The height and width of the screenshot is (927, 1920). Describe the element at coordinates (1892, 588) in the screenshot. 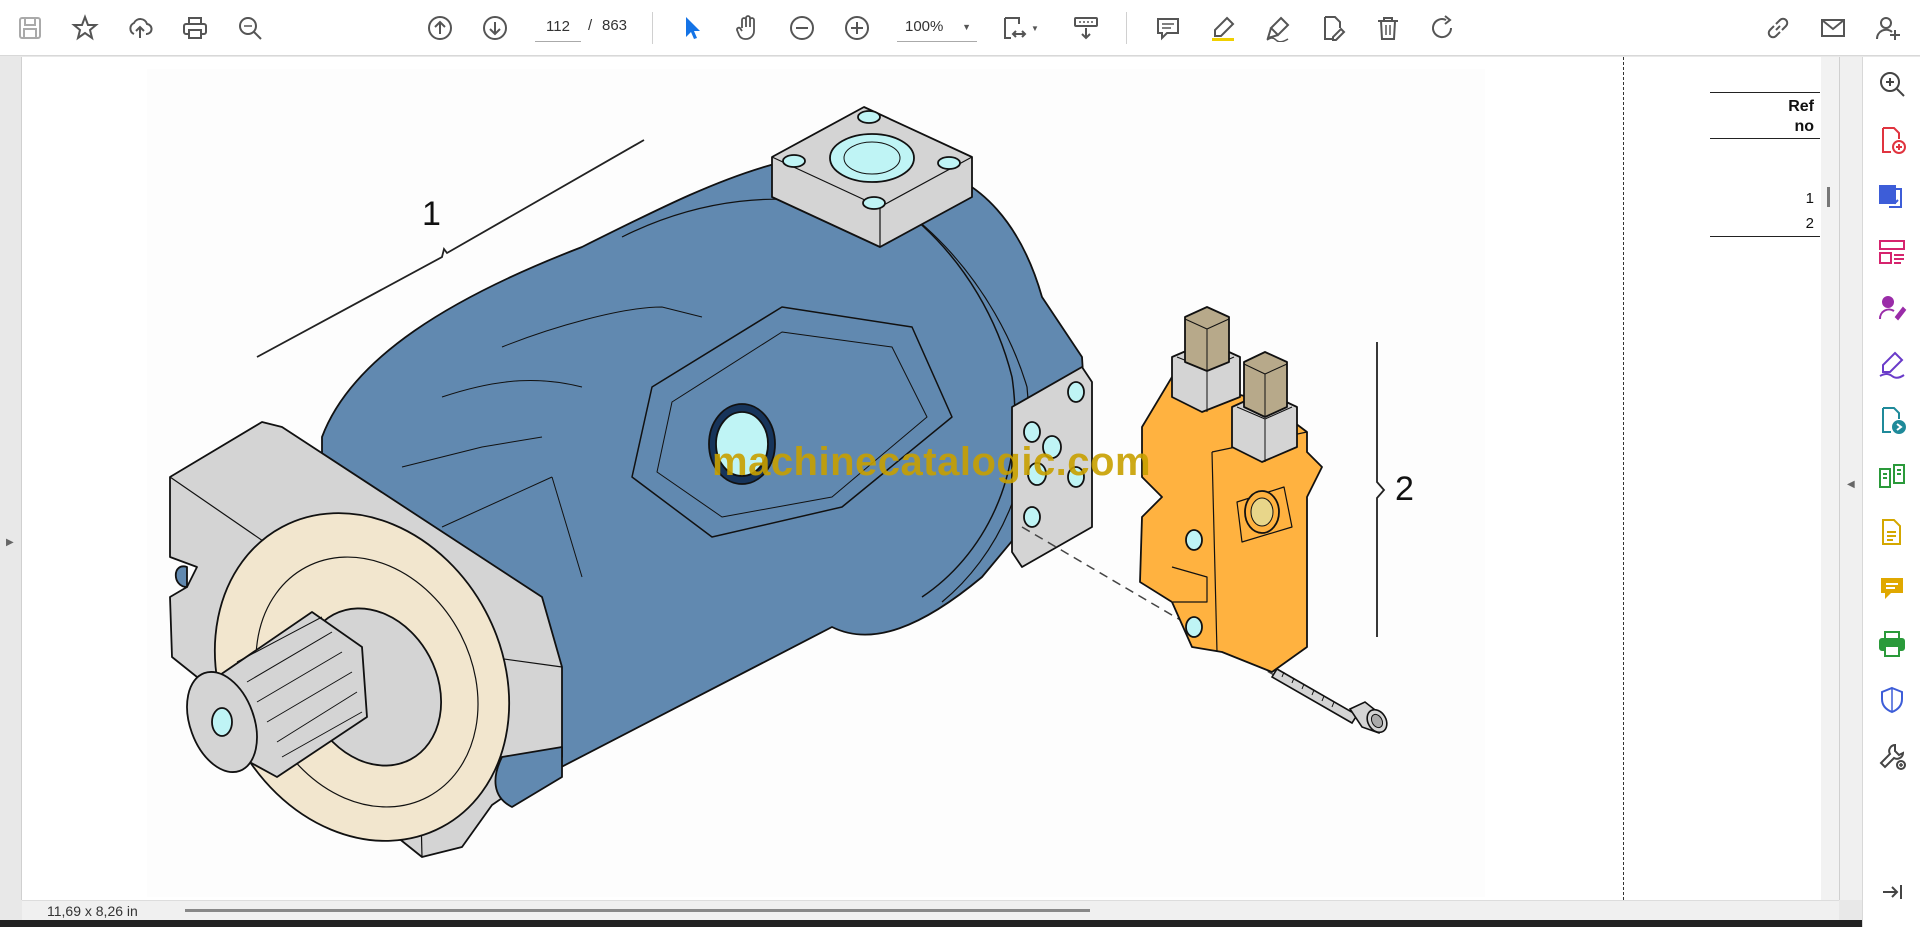

I see `comment-panel-icon` at that location.